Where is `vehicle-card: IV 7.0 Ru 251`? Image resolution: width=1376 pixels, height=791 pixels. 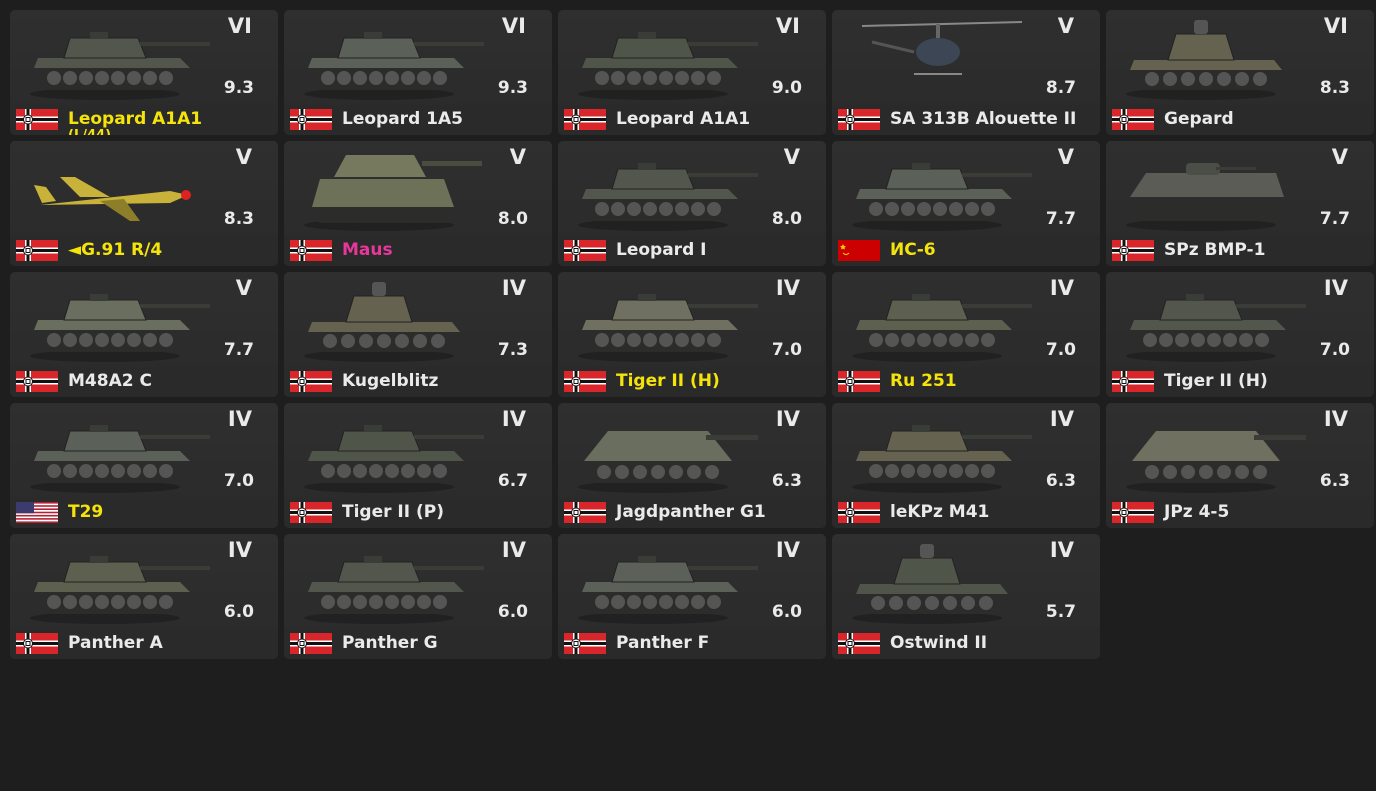 vehicle-card: IV 7.0 Ru 251 is located at coordinates (966, 334).